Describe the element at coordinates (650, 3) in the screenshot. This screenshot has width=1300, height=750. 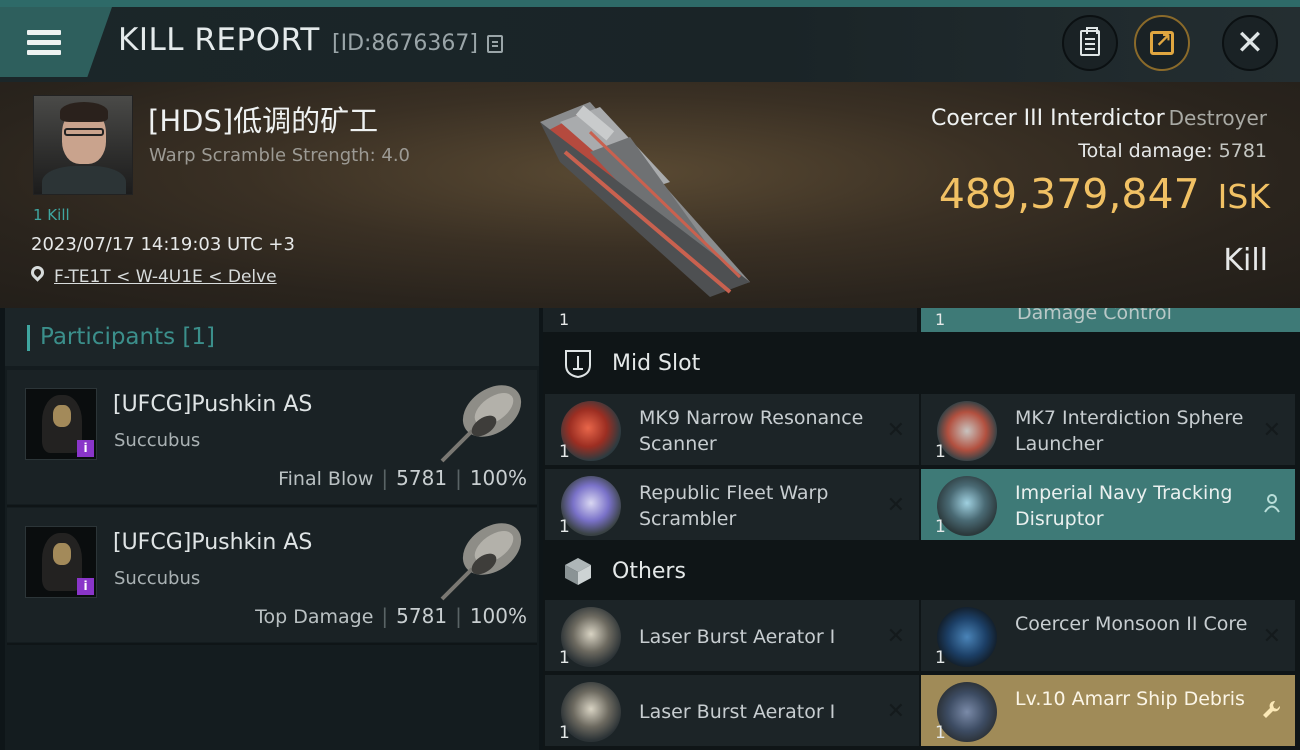
I see `top-accent-line` at that location.